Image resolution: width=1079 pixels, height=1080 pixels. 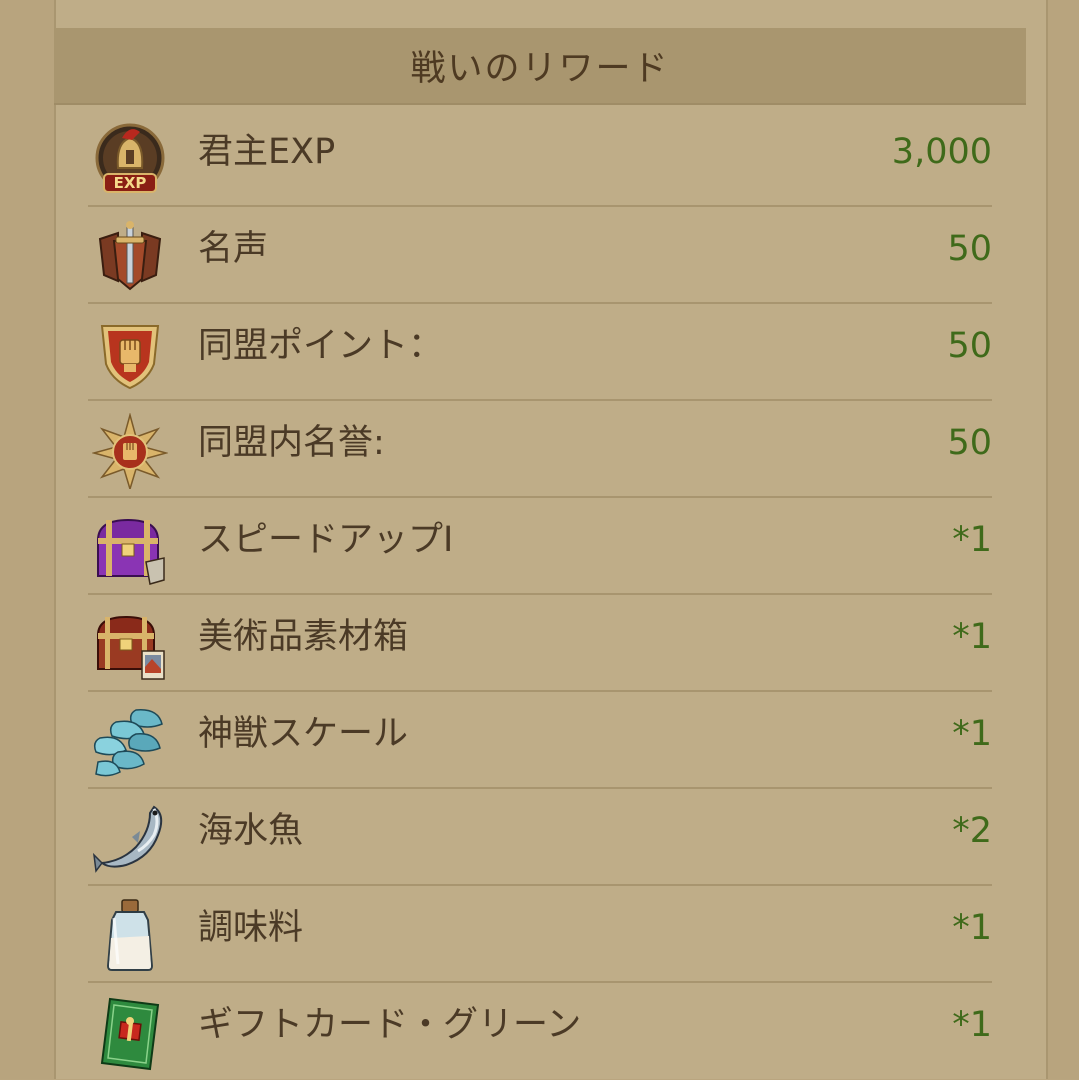 I want to click on list-item: ギフトカード・グリーン *1, so click(x=540, y=1031).